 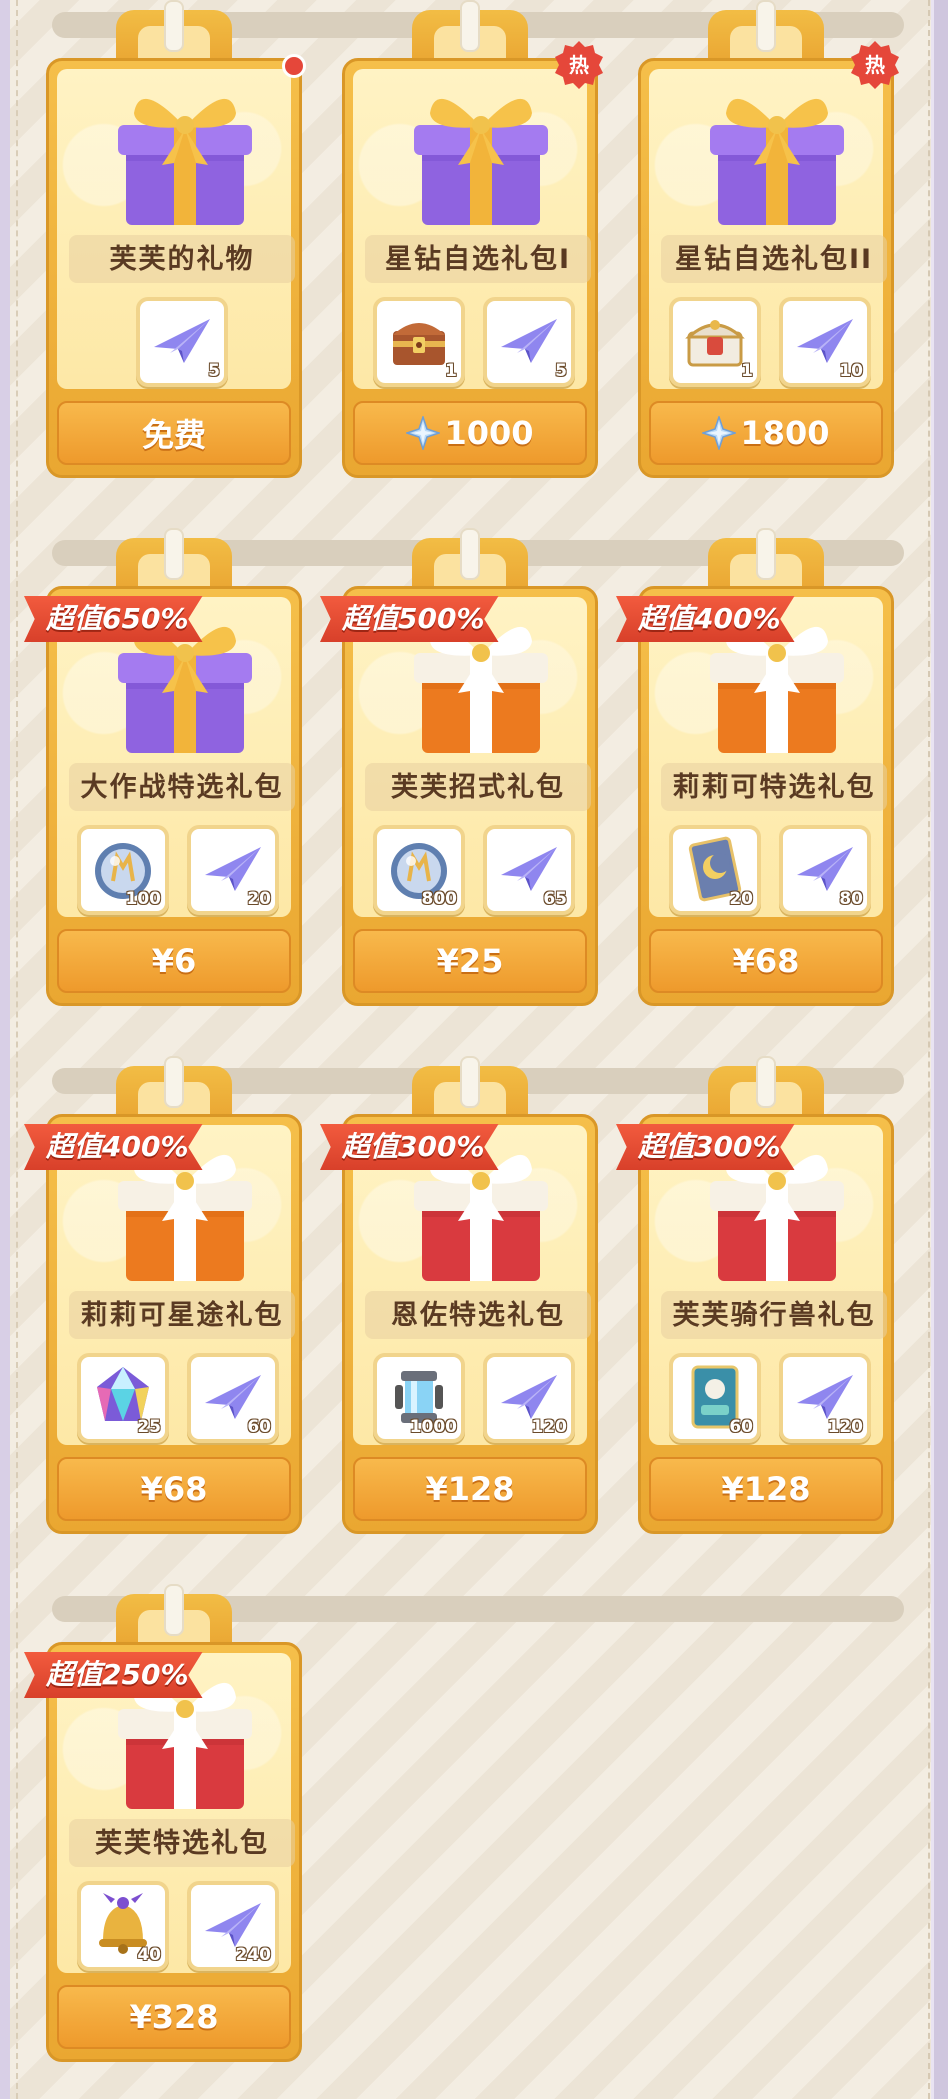 What do you see at coordinates (766, 1324) in the screenshot?
I see `card-body: 芙芙骑行兽礼包 60 120 ¥128` at bounding box center [766, 1324].